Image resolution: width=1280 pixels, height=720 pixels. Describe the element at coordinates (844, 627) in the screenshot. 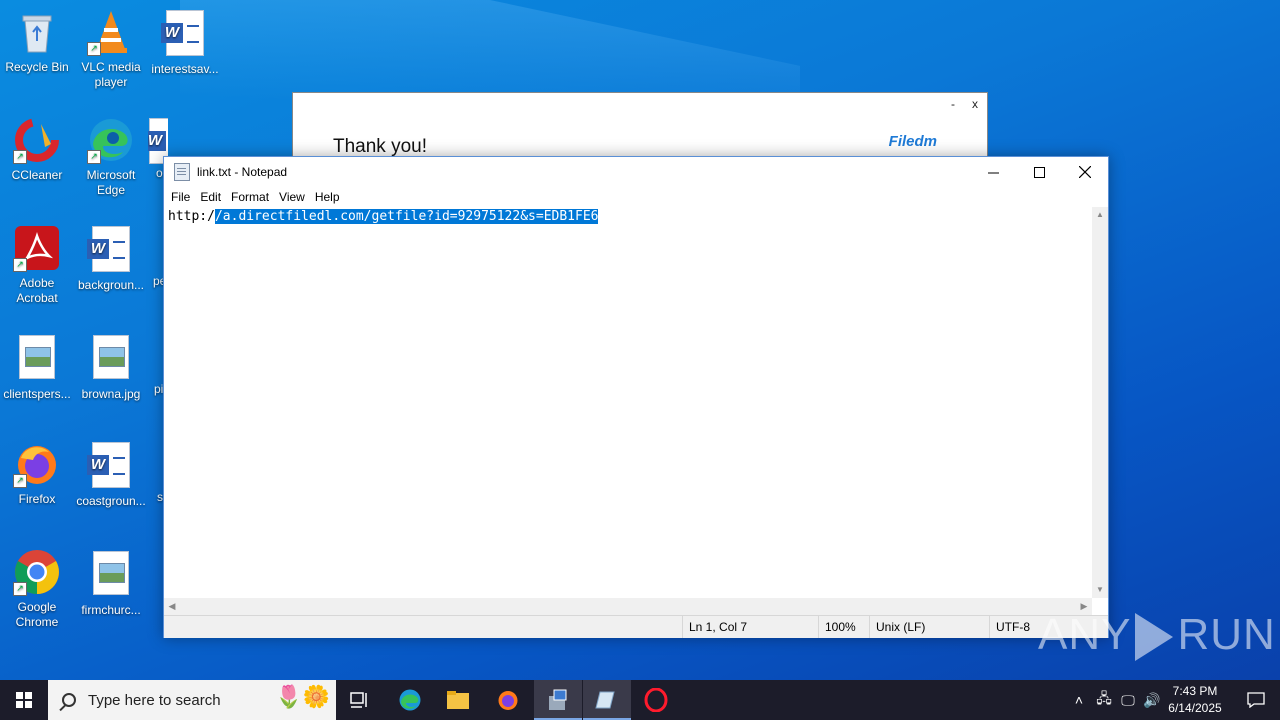

I see `status-zoom: 100%` at that location.